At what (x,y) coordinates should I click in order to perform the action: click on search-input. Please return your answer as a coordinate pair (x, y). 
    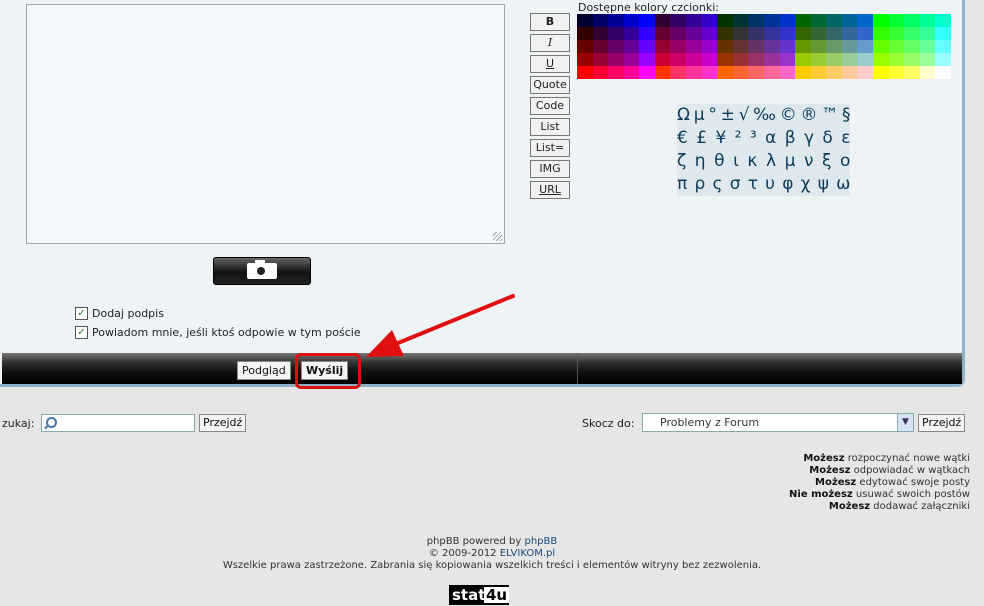
    Looking at the image, I should click on (118, 423).